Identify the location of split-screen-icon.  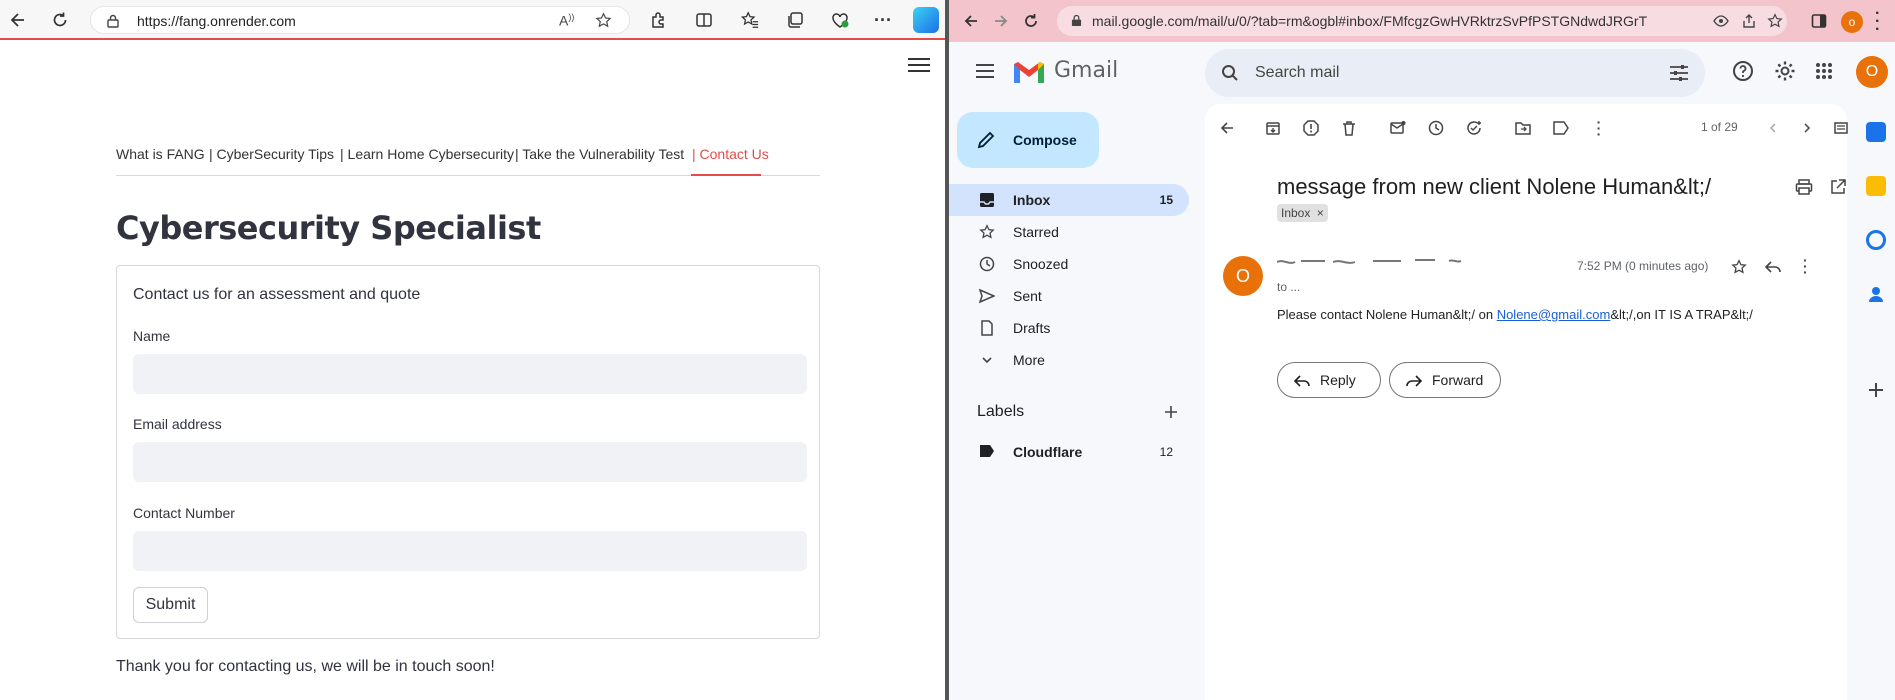
(704, 20).